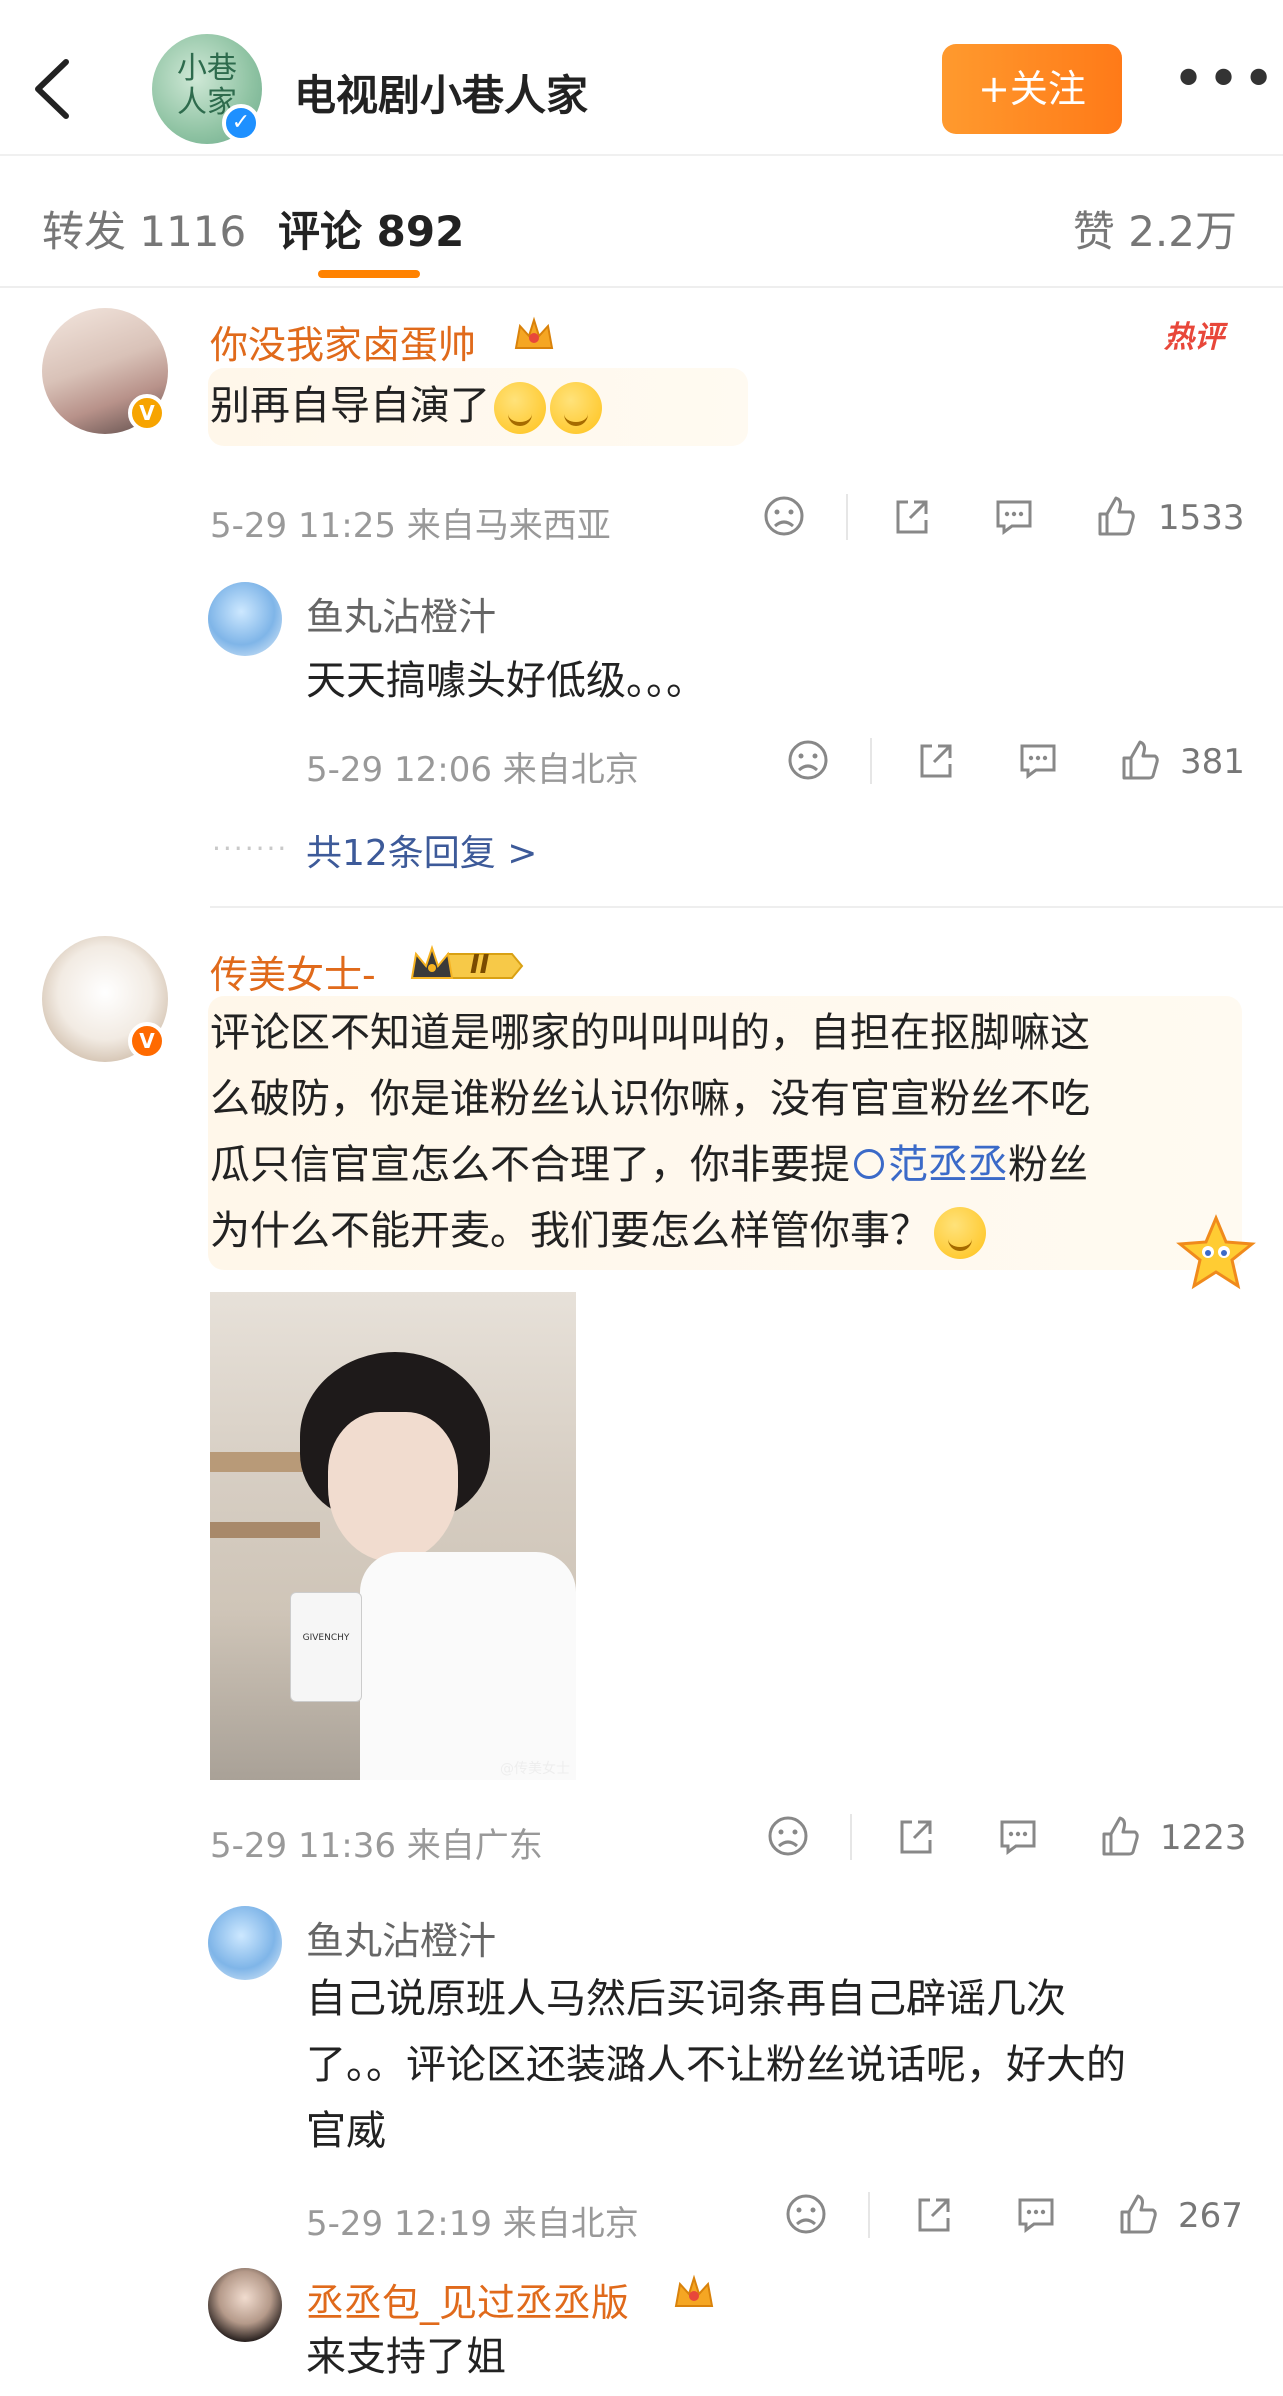  What do you see at coordinates (1194, 337) in the screenshot?
I see `hot-comment-badge: 热评` at bounding box center [1194, 337].